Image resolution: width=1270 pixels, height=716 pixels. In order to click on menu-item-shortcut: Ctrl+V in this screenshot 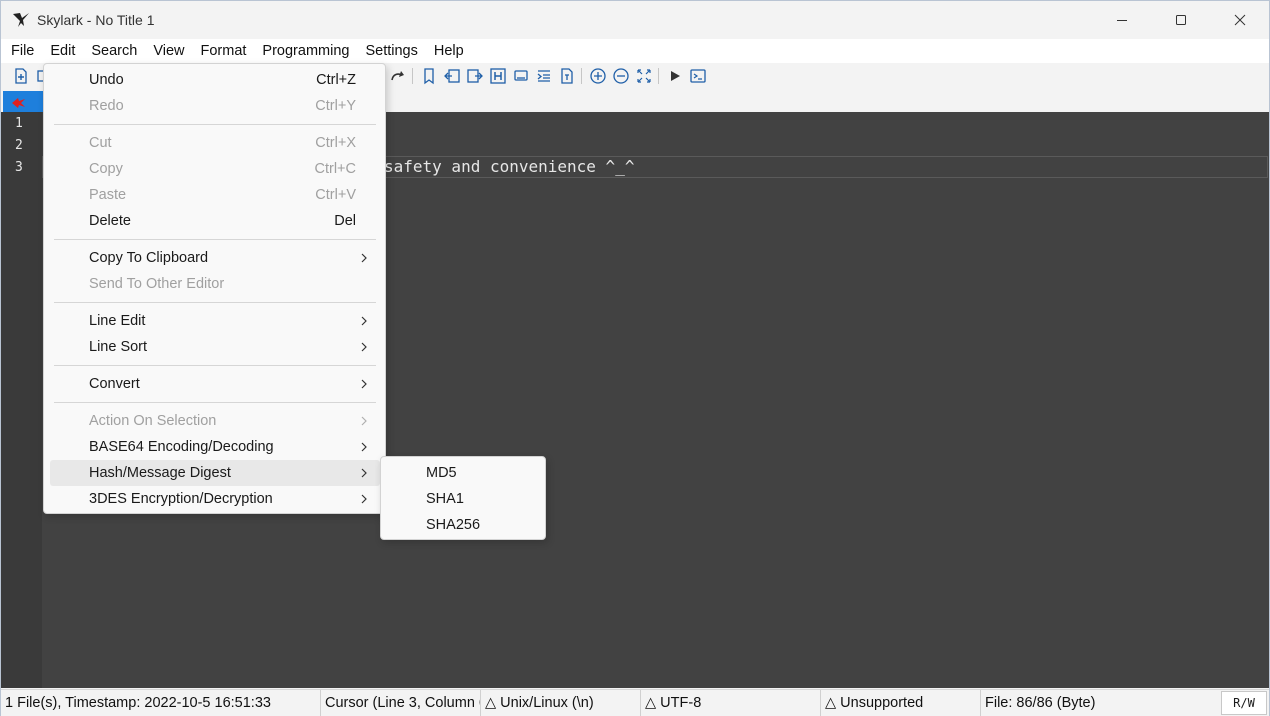, I will do `click(335, 195)`.